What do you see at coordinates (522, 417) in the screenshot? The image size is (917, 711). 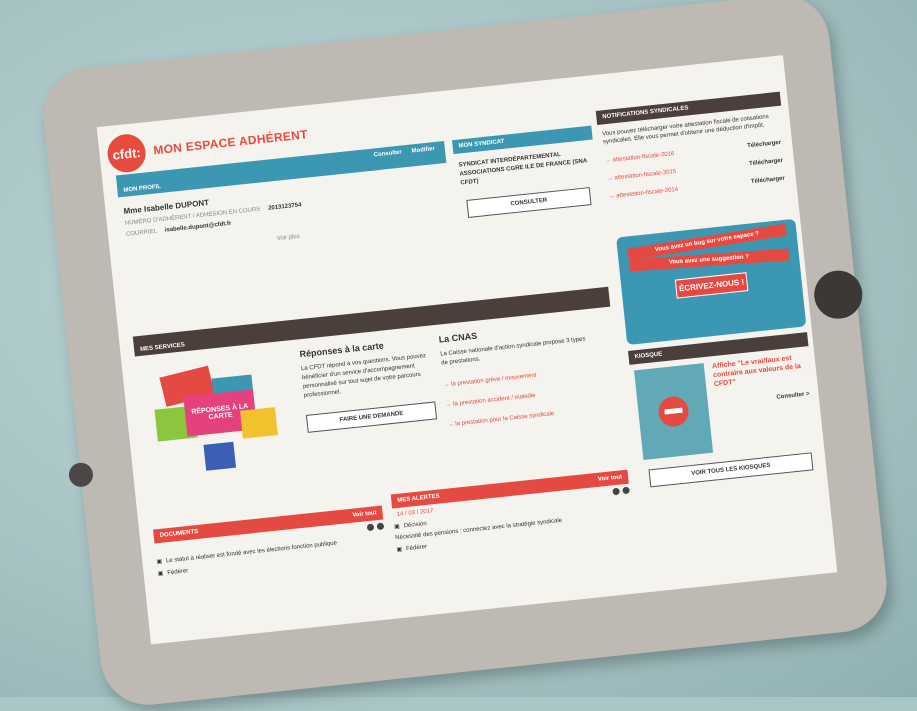 I see `cnas-link: → la prestation pour la Caisse syndicale` at bounding box center [522, 417].